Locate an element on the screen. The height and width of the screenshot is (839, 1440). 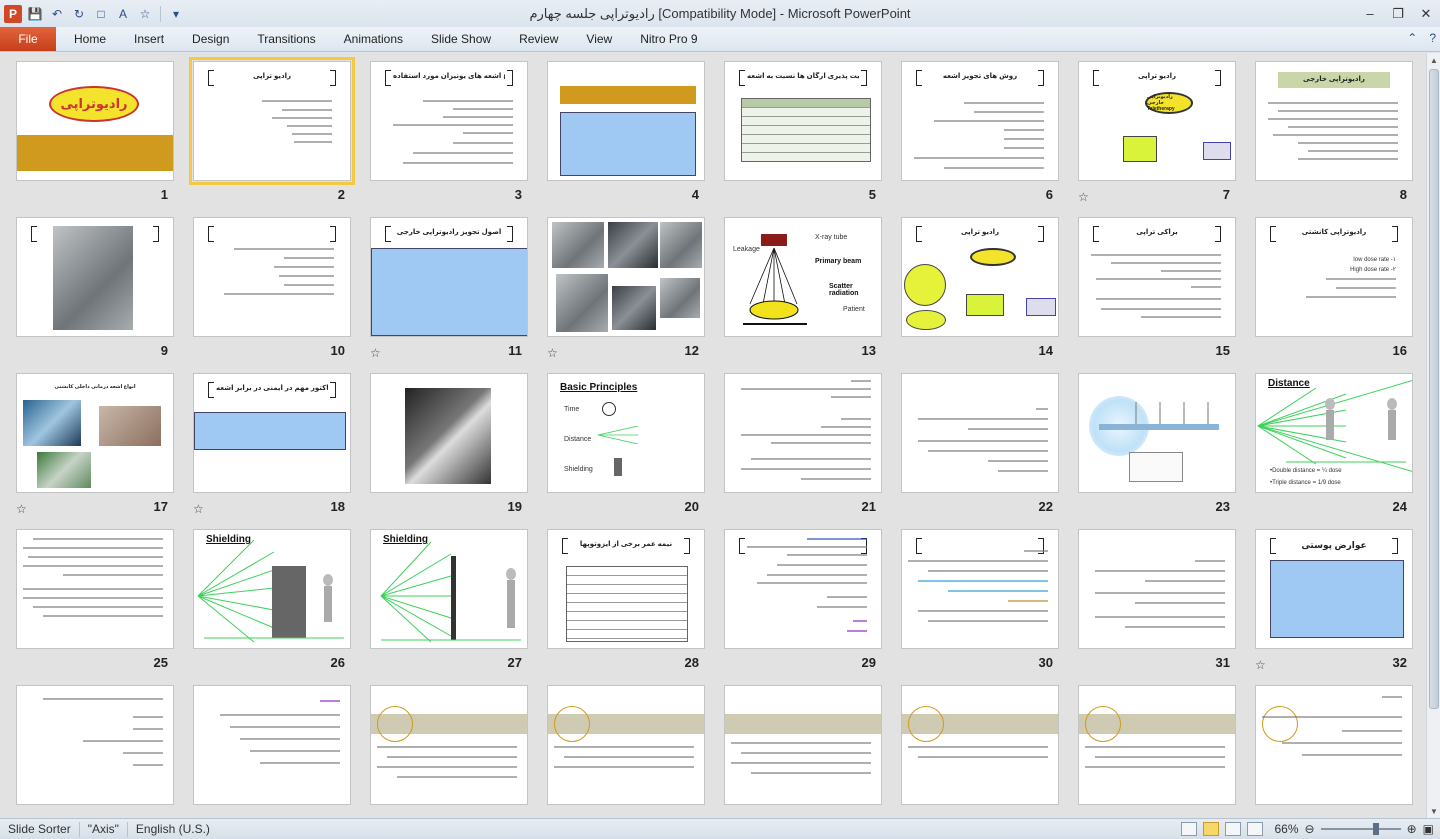
save-icon: 💾 is located at coordinates (35, 14).